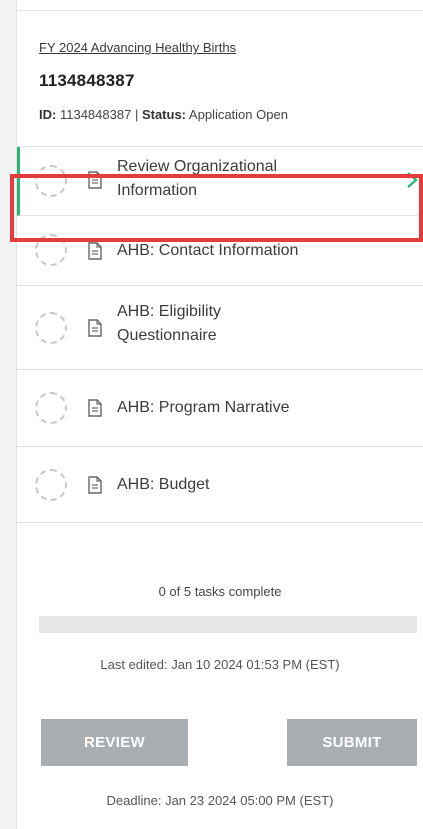  What do you see at coordinates (164, 114) in the screenshot?
I see `status-label: Status:` at bounding box center [164, 114].